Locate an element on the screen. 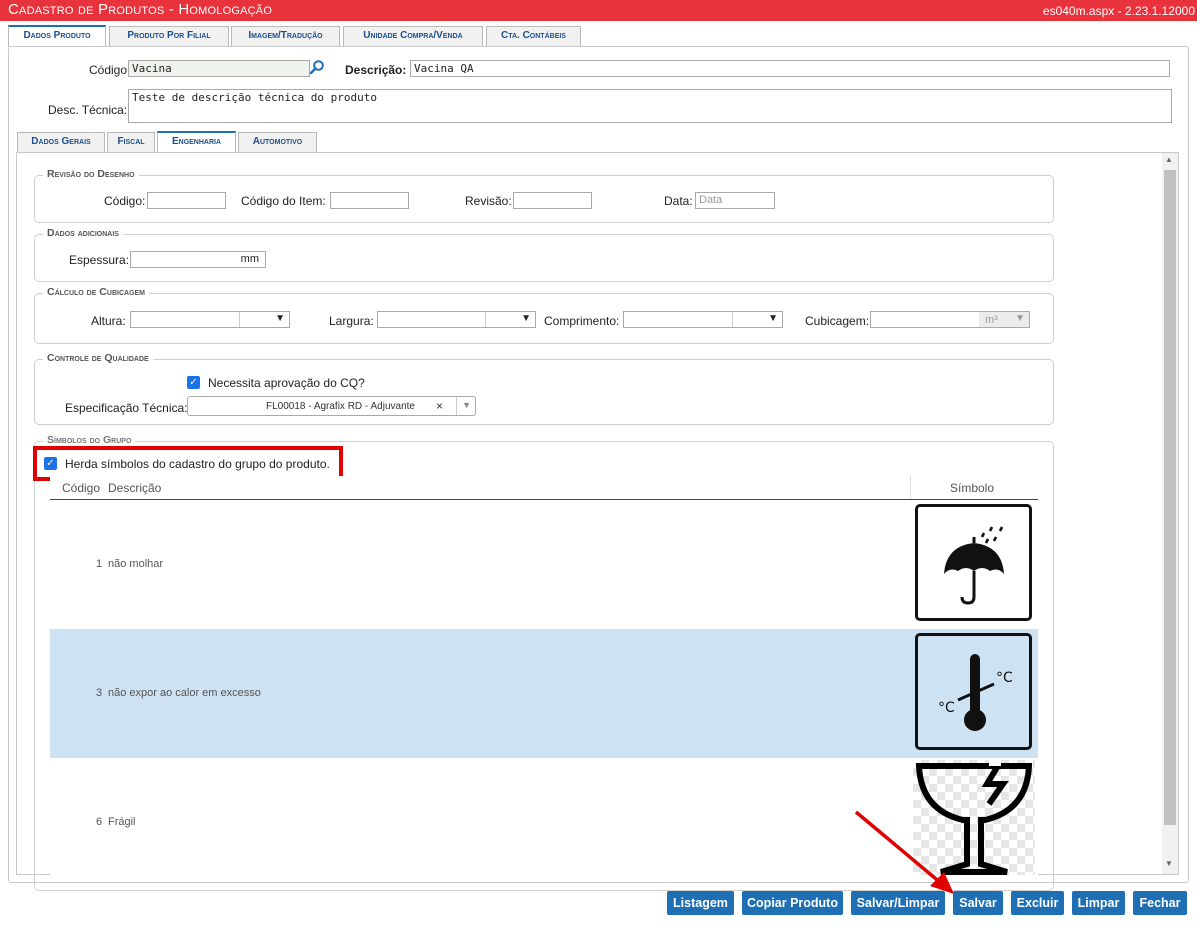  qualidade-legend: Controle de Qualidade is located at coordinates (98, 358).